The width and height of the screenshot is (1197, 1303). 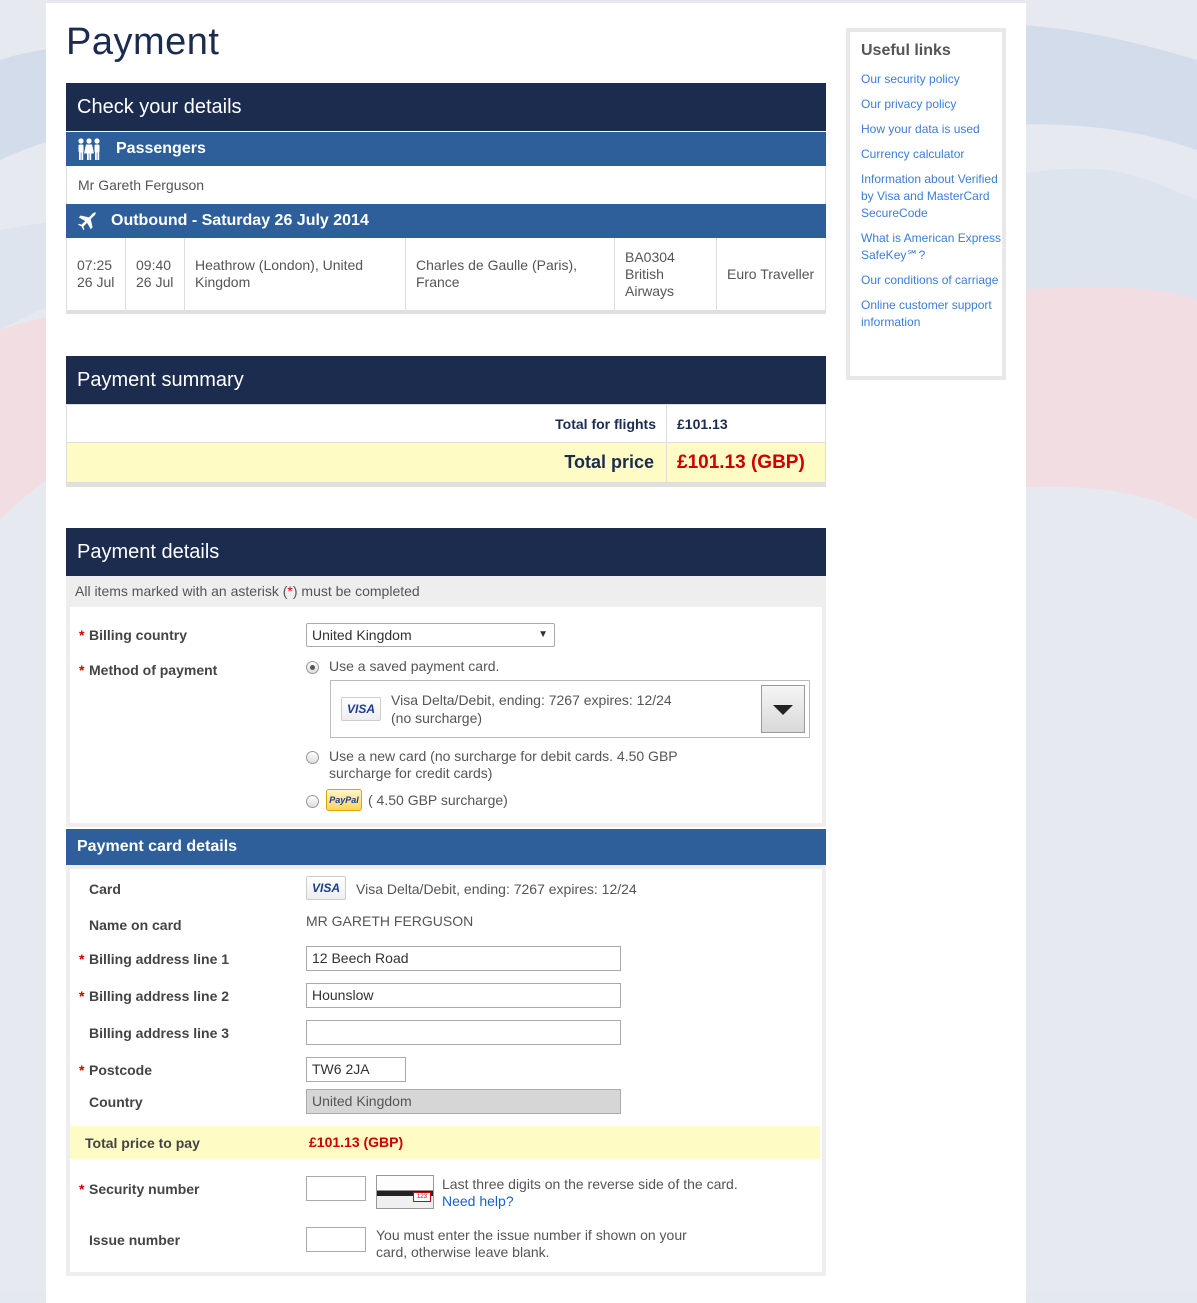 I want to click on security-number-label-text: Security number, so click(x=144, y=1189).